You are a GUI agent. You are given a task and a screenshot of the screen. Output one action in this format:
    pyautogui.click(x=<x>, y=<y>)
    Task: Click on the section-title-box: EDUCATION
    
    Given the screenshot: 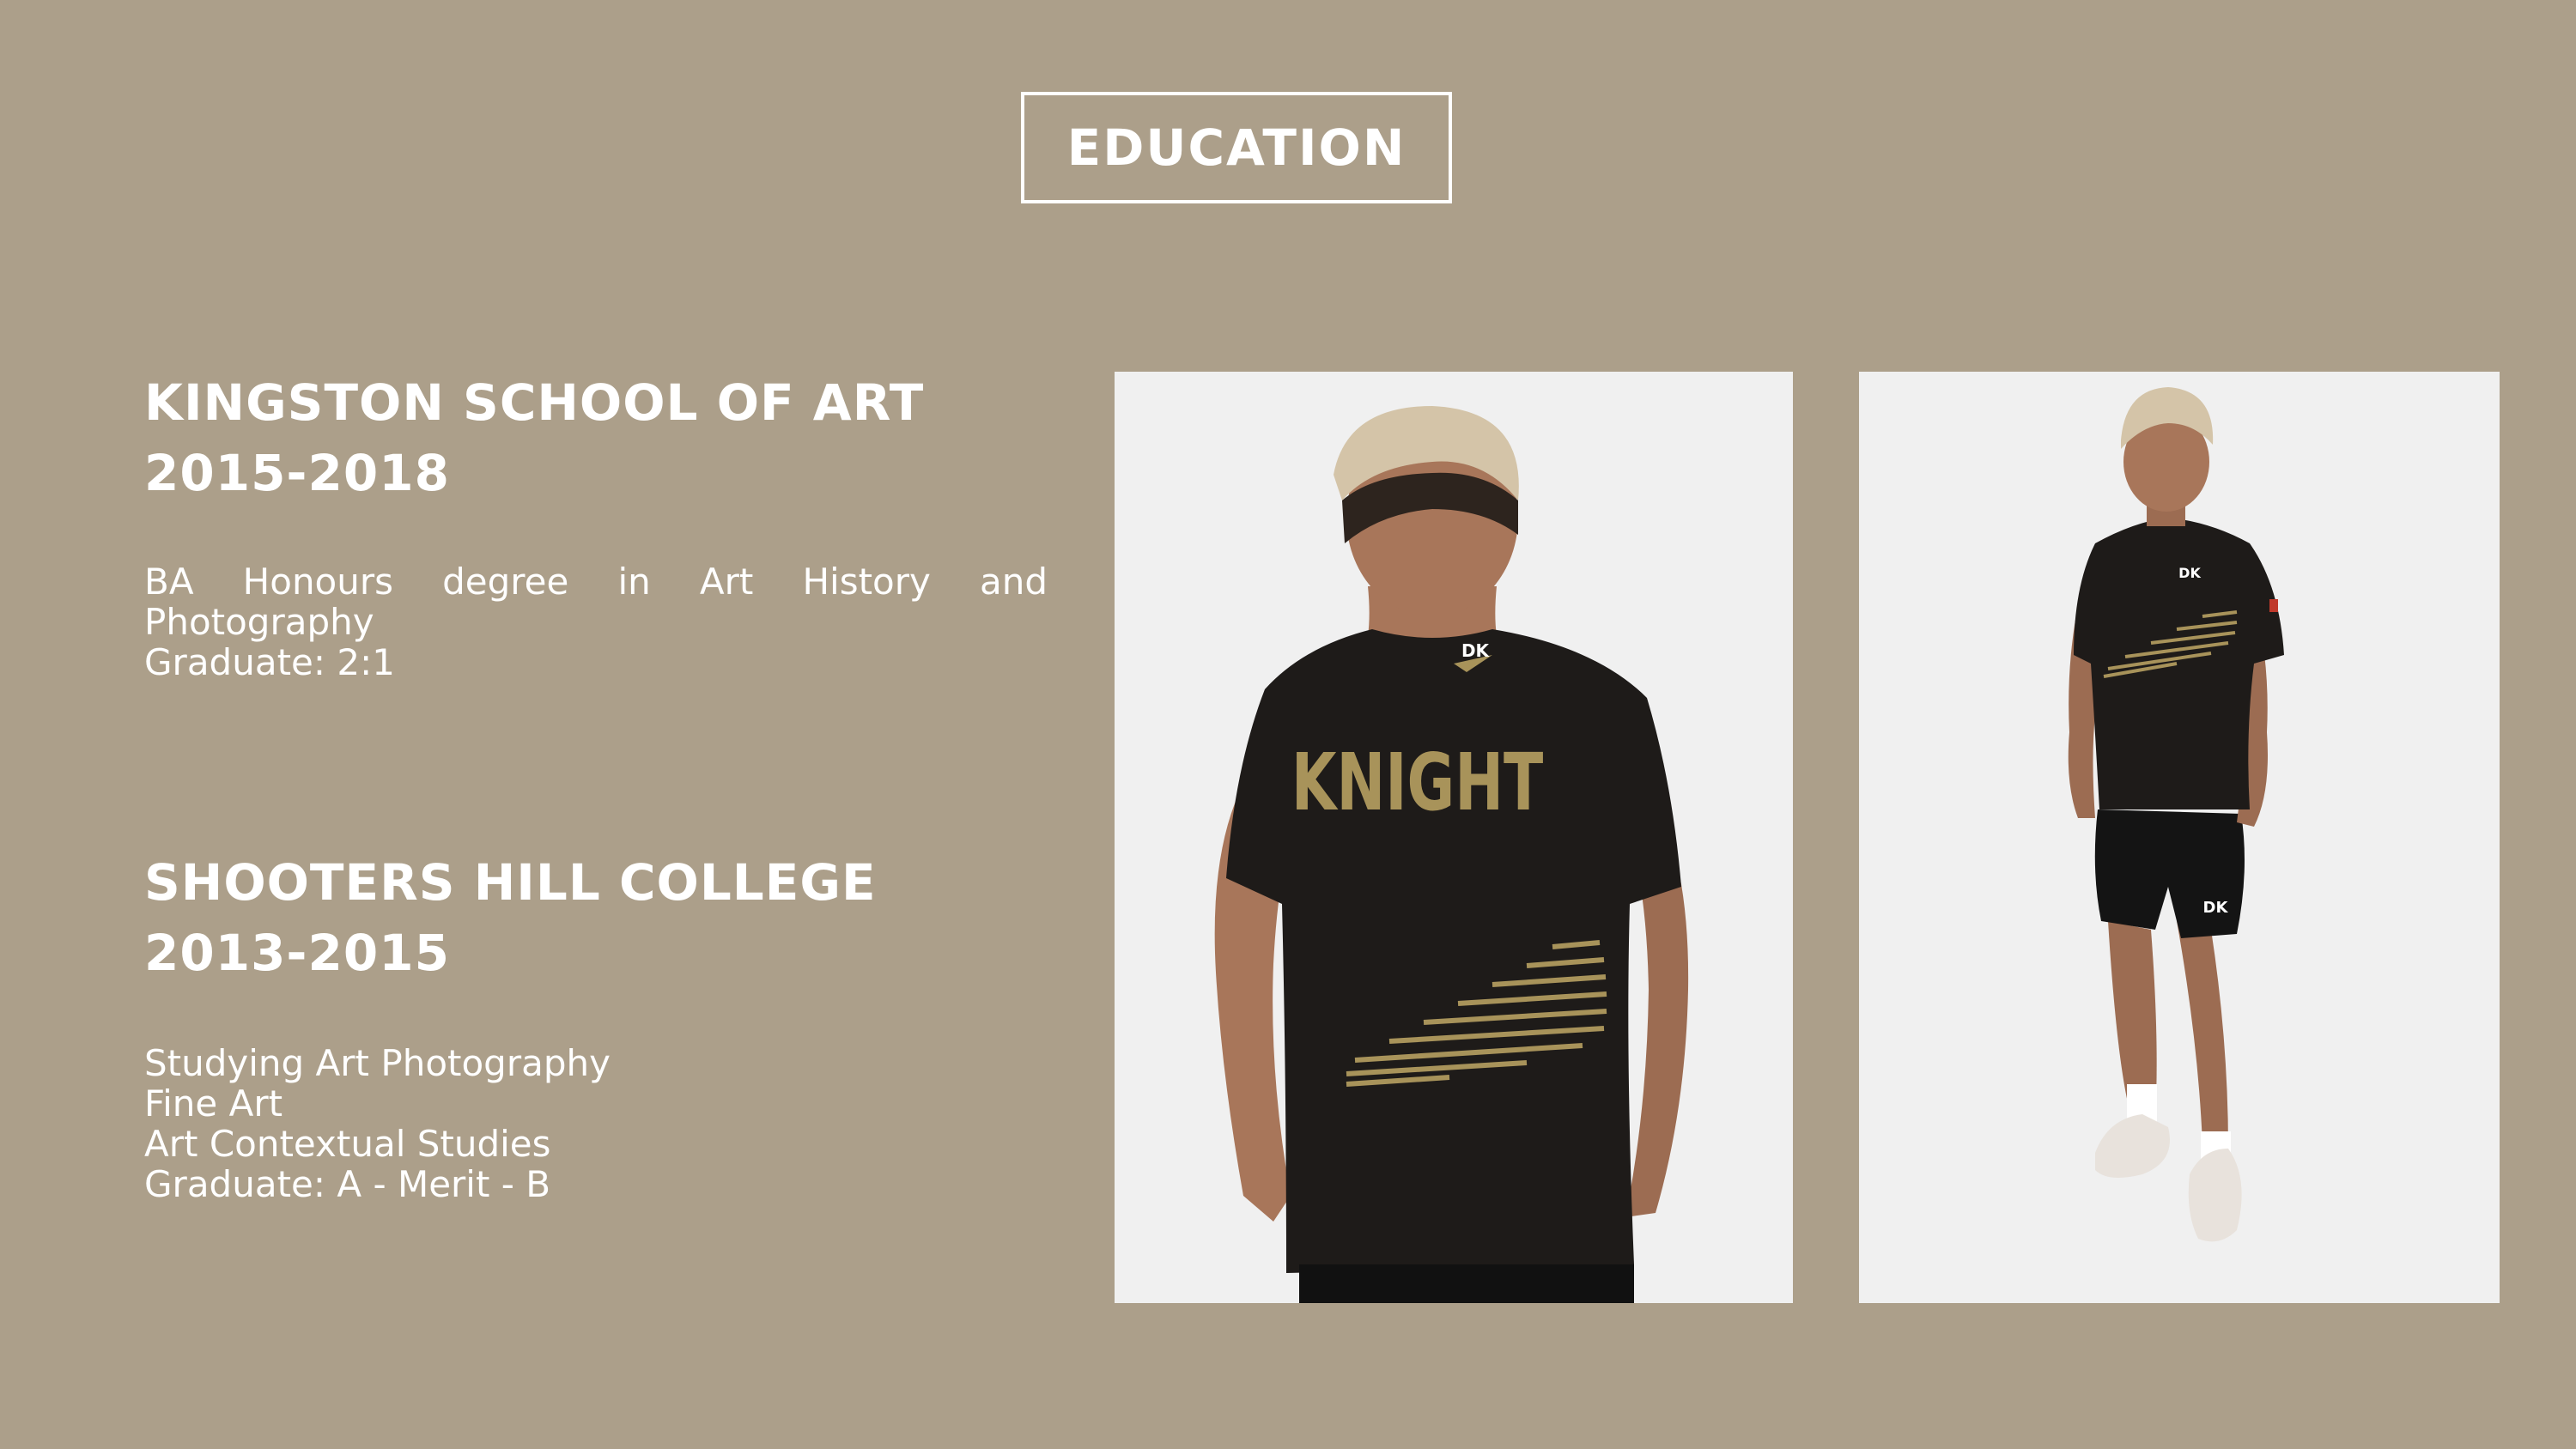 What is the action you would take?
    pyautogui.click(x=1236, y=147)
    